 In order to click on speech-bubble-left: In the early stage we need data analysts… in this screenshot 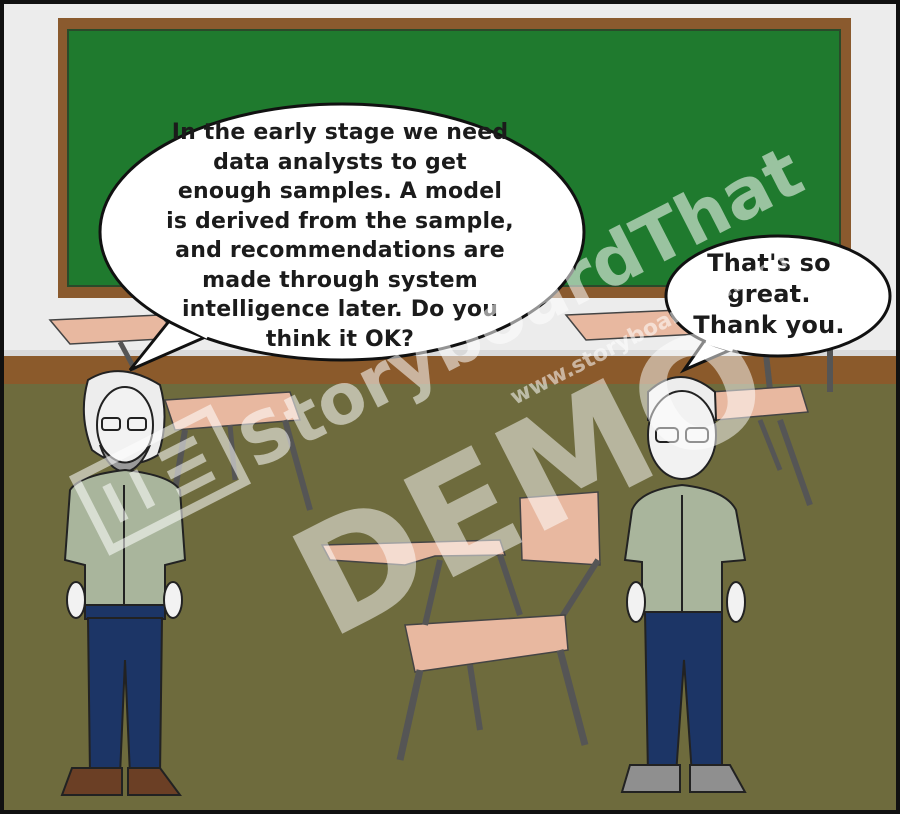, I will do `click(340, 236)`.